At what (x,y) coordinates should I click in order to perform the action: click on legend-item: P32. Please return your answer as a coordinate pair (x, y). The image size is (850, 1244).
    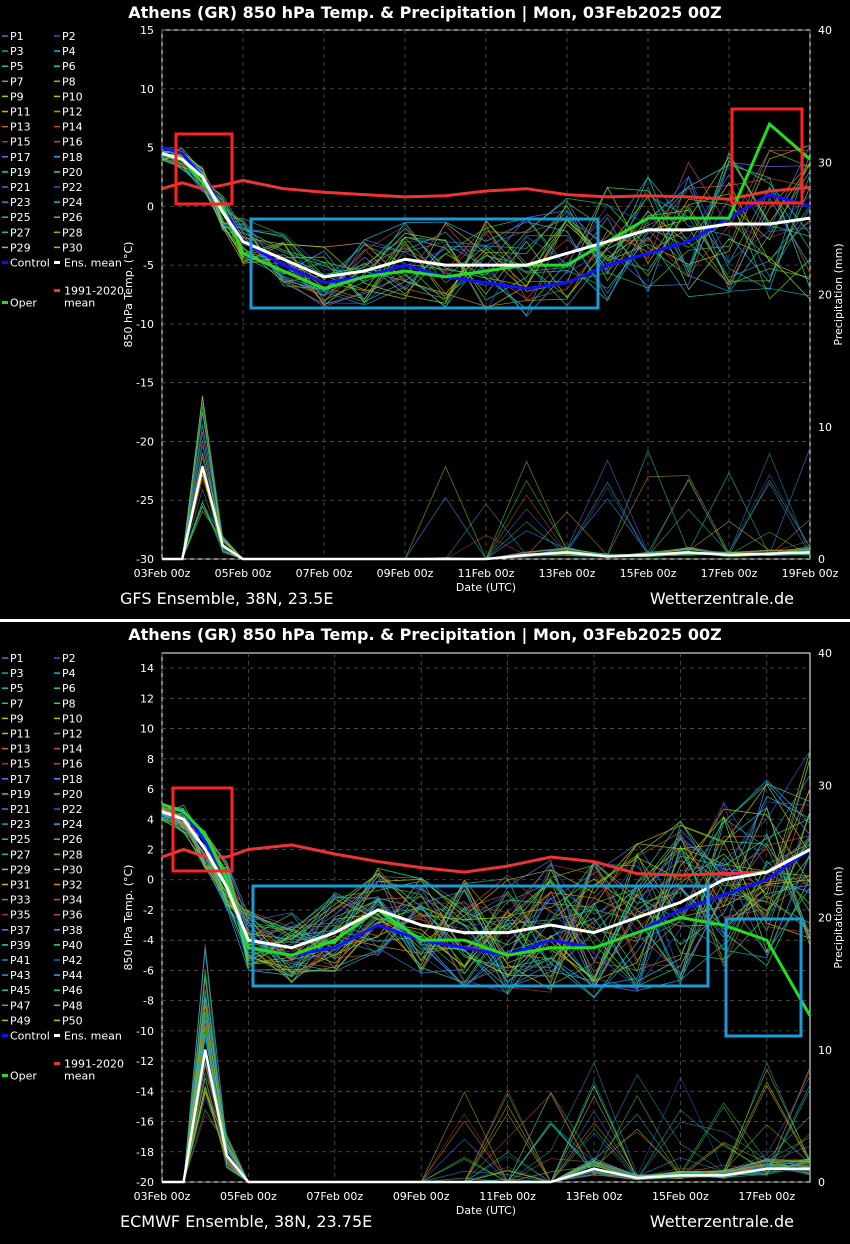
    Looking at the image, I should click on (72, 885).